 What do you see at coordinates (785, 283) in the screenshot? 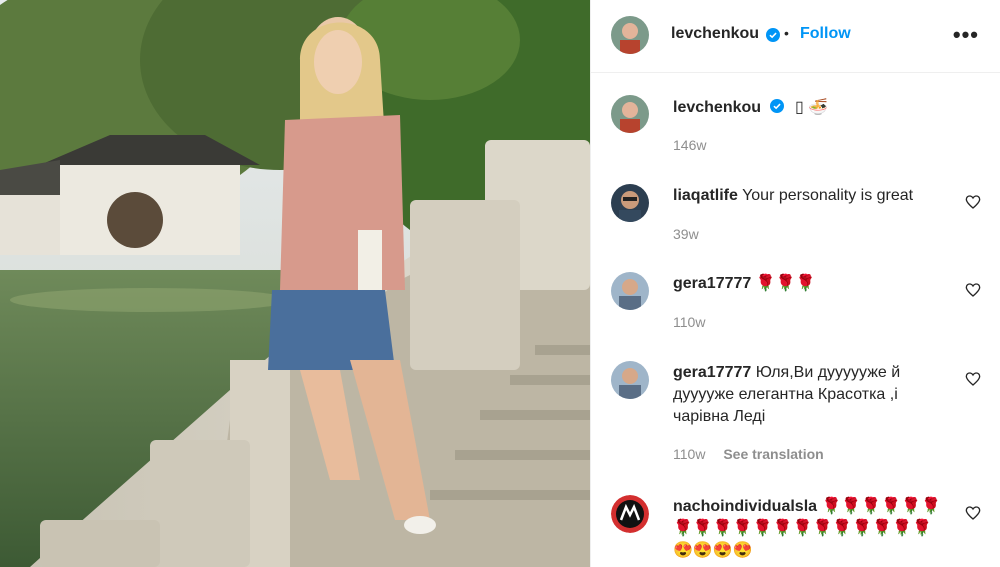
I see `comment-text: 🌹🌹🌹` at bounding box center [785, 283].